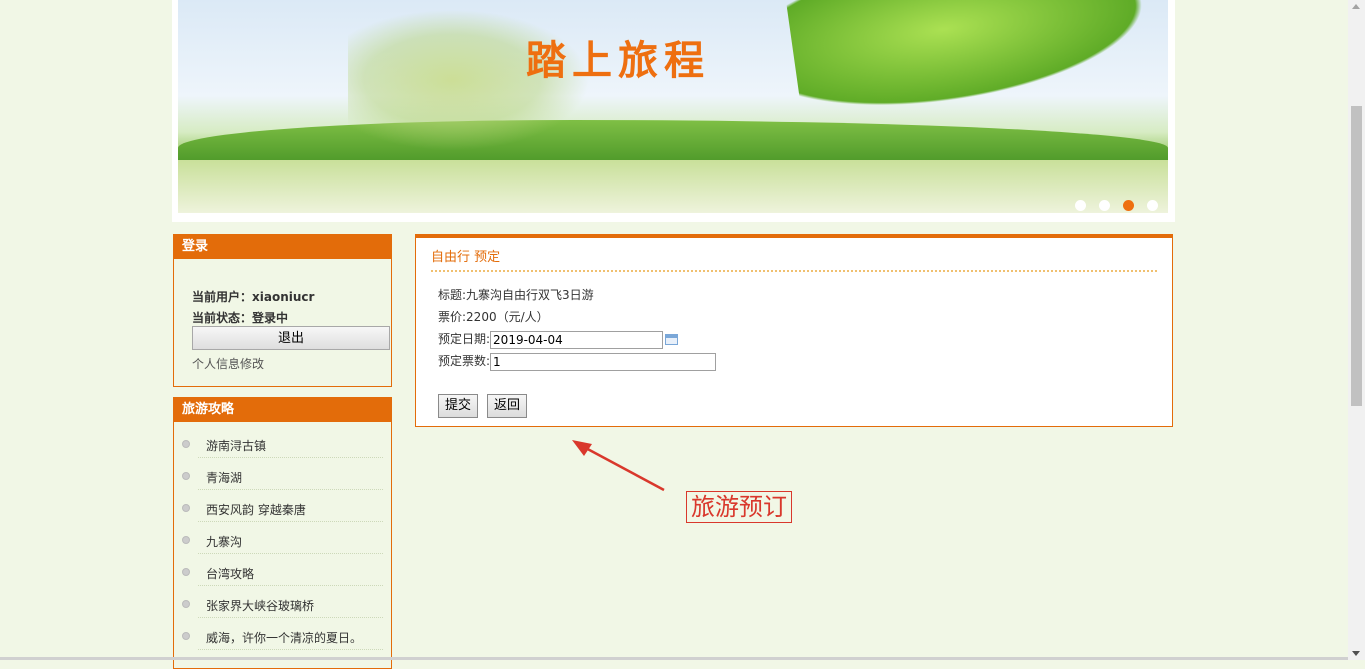 The image size is (1365, 669). I want to click on guide-link: 九寨沟, so click(224, 542).